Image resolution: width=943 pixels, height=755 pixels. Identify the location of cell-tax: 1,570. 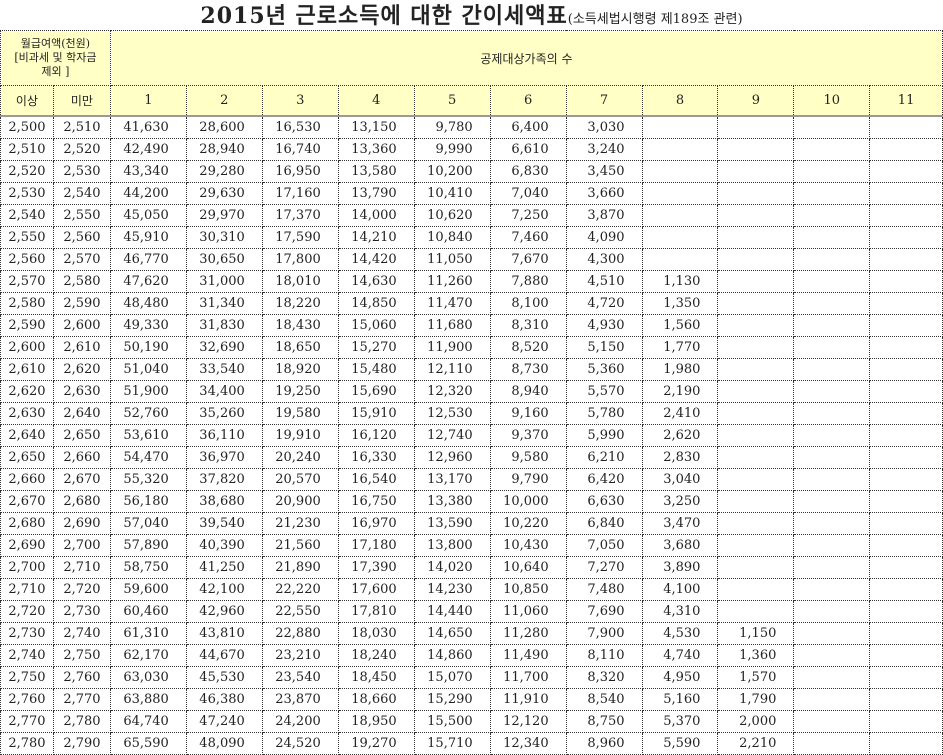
(756, 677).